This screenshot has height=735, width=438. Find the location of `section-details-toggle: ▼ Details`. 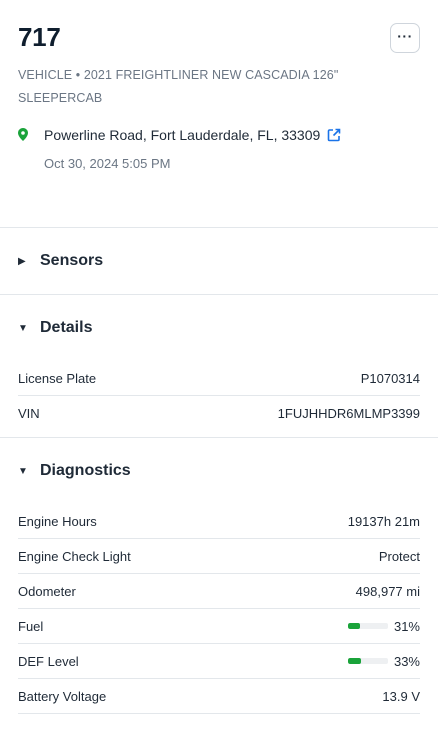

section-details-toggle: ▼ Details is located at coordinates (219, 328).